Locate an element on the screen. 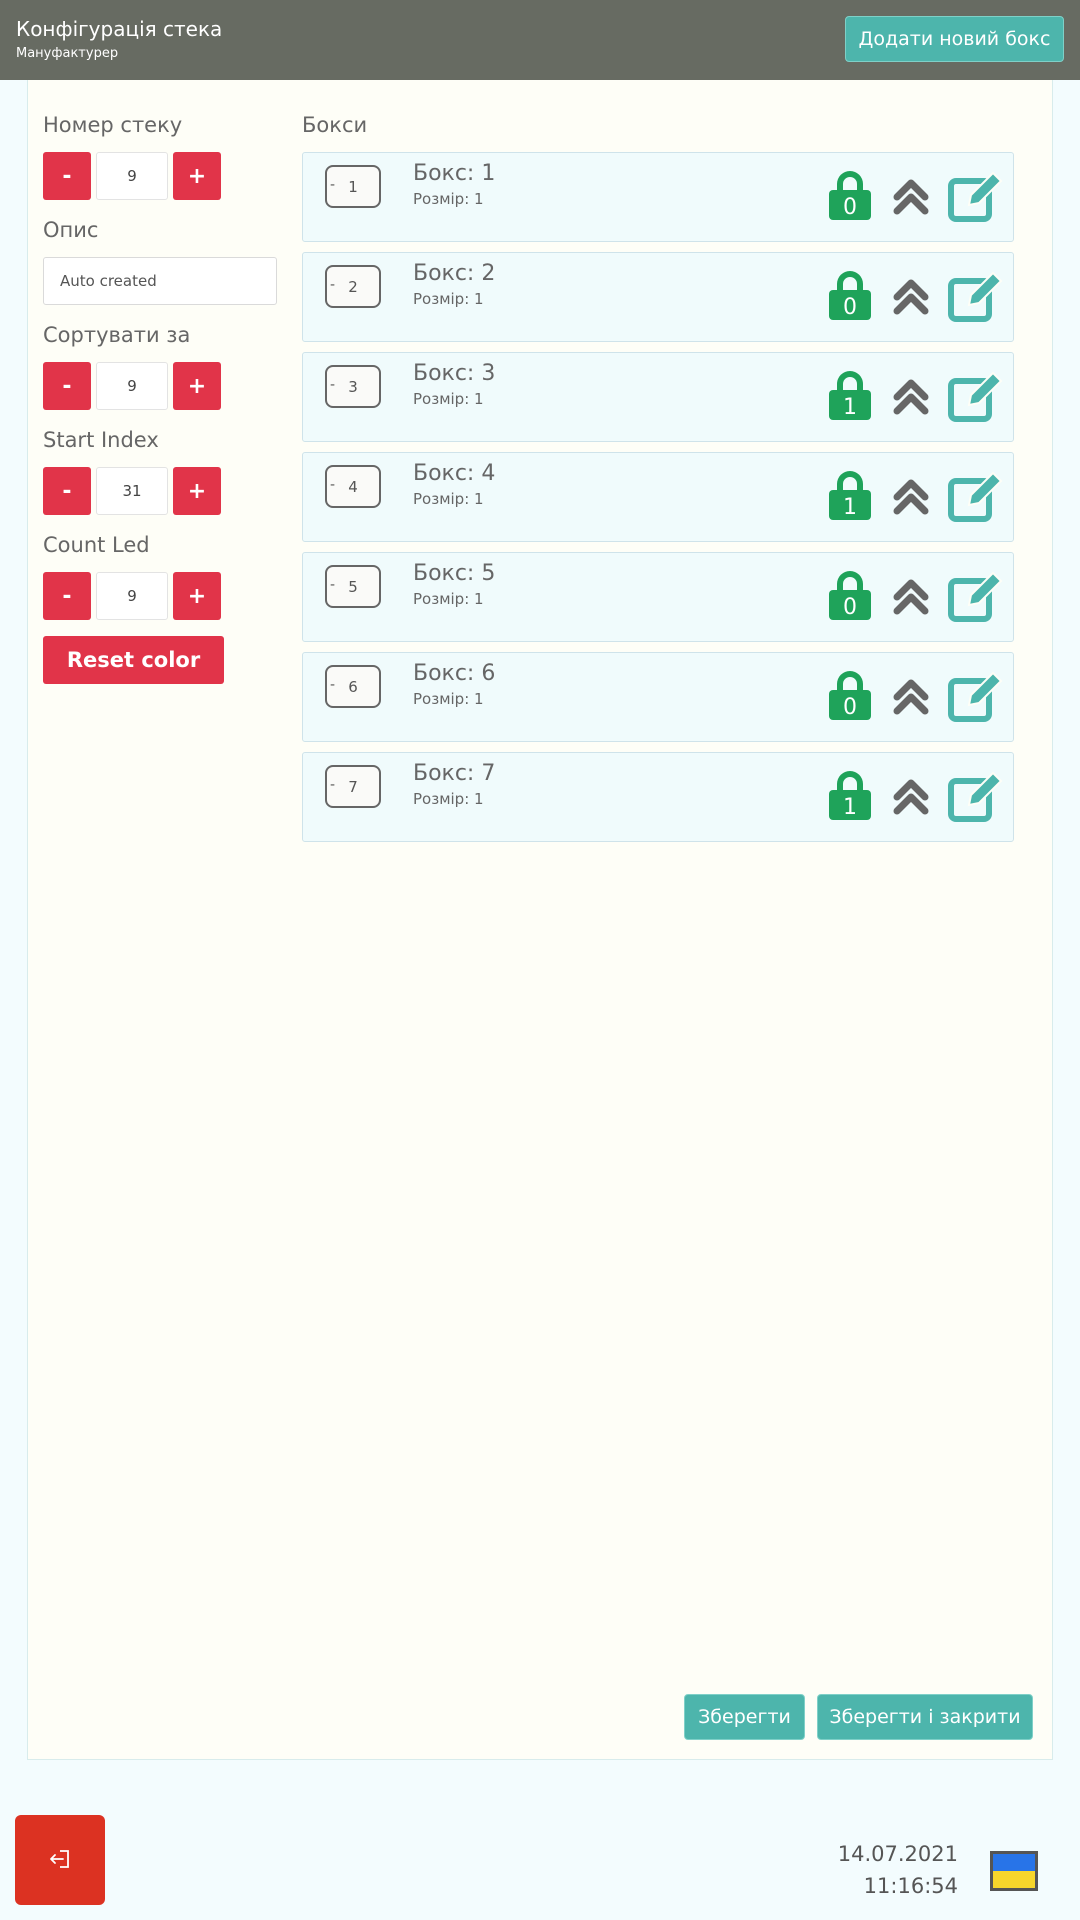  count-led-increment-button: + is located at coordinates (197, 596).